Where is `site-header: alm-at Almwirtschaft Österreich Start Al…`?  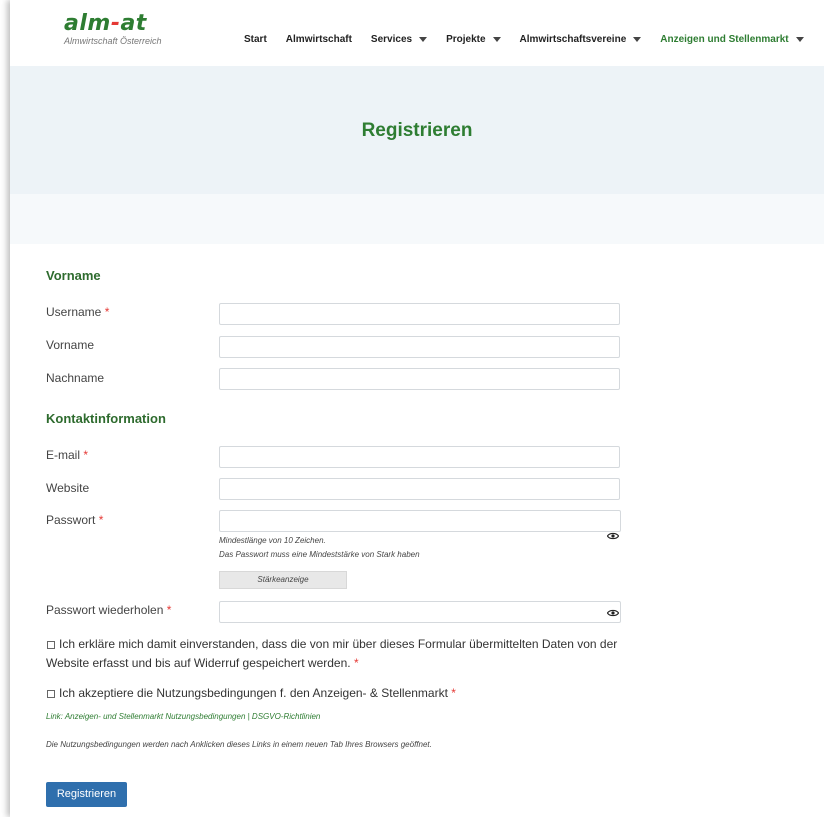 site-header: alm-at Almwirtschaft Österreich Start Al… is located at coordinates (417, 33).